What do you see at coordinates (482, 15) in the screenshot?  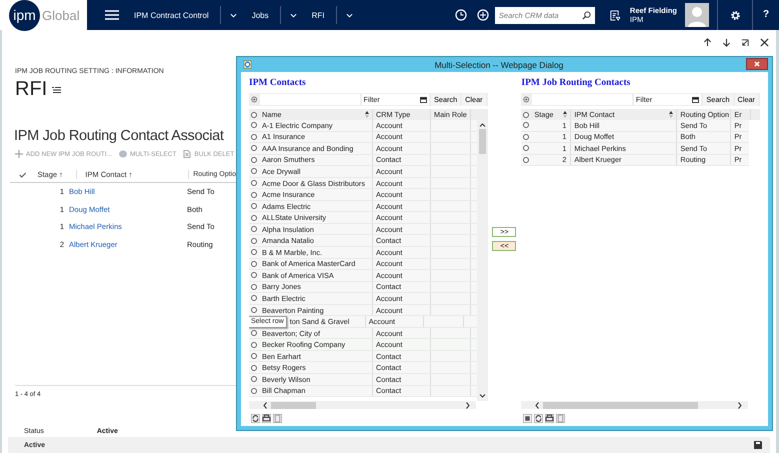 I see `plus-circle-icon` at bounding box center [482, 15].